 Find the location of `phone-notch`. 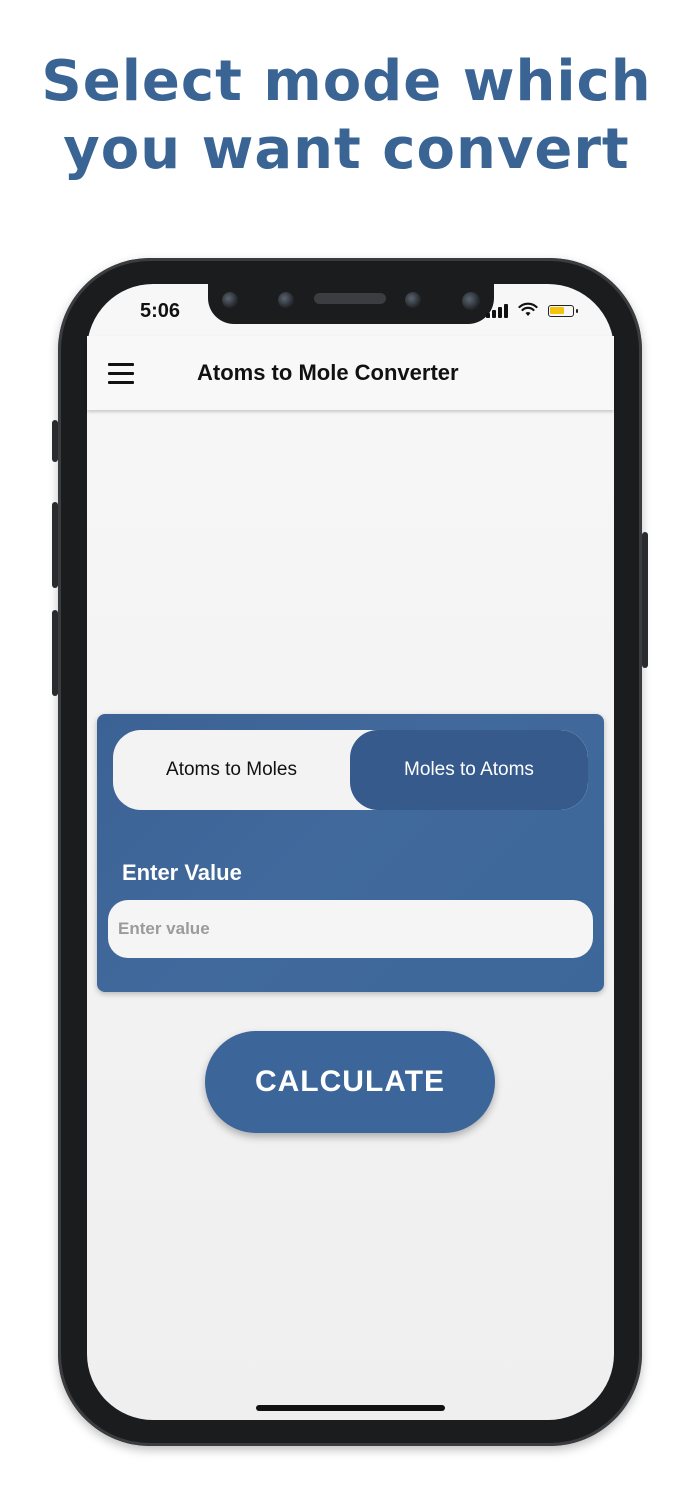

phone-notch is located at coordinates (351, 304).